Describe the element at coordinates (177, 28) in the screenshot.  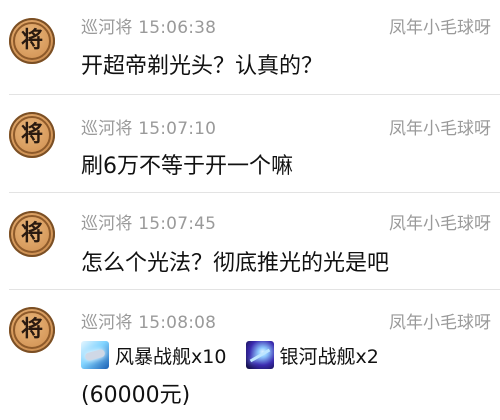
I see `message-time: 15:06:38` at that location.